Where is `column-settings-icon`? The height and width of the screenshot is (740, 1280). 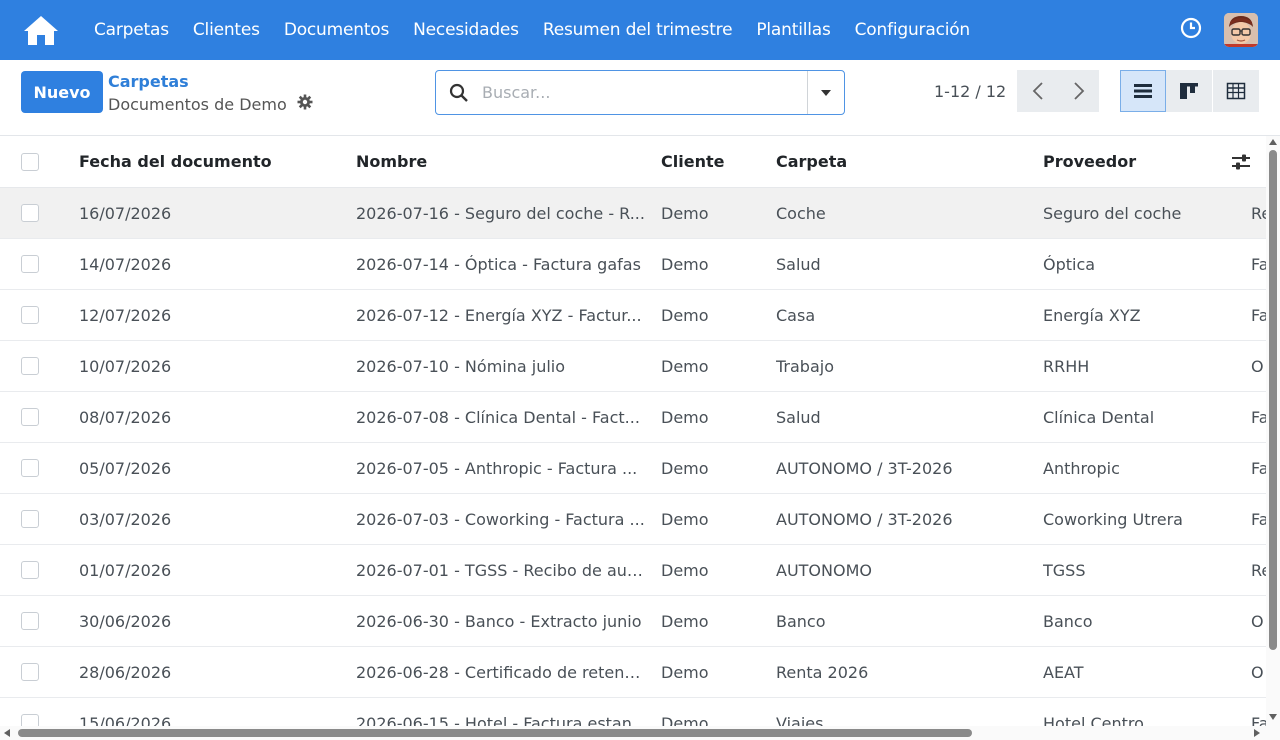 column-settings-icon is located at coordinates (1241, 164).